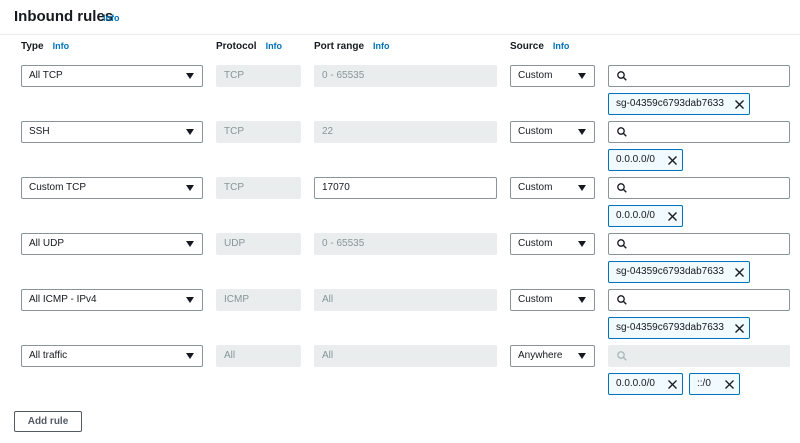 The width and height of the screenshot is (800, 443). Describe the element at coordinates (236, 299) in the screenshot. I see `protocol-value: ICMP` at that location.